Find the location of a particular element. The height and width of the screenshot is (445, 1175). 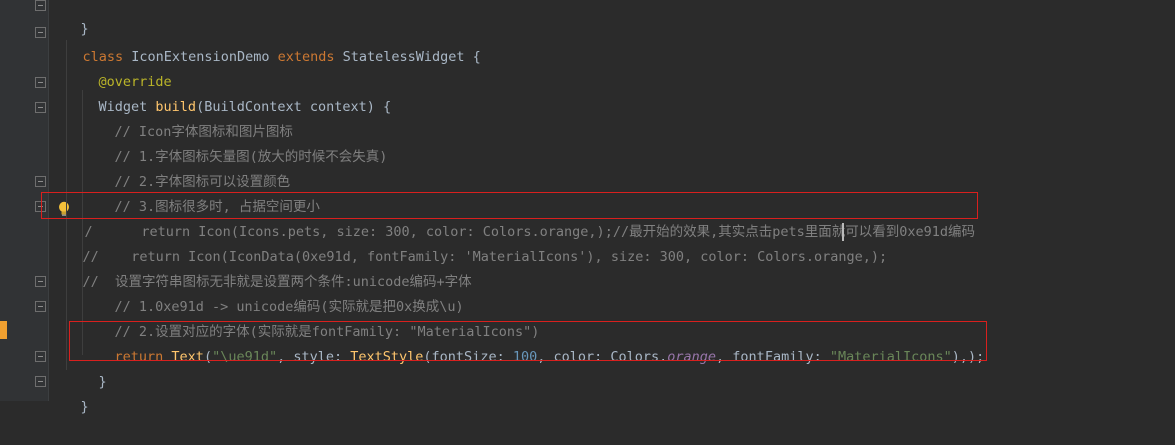

code-line: Widget build(BuildContext context) { is located at coordinates (245, 107).